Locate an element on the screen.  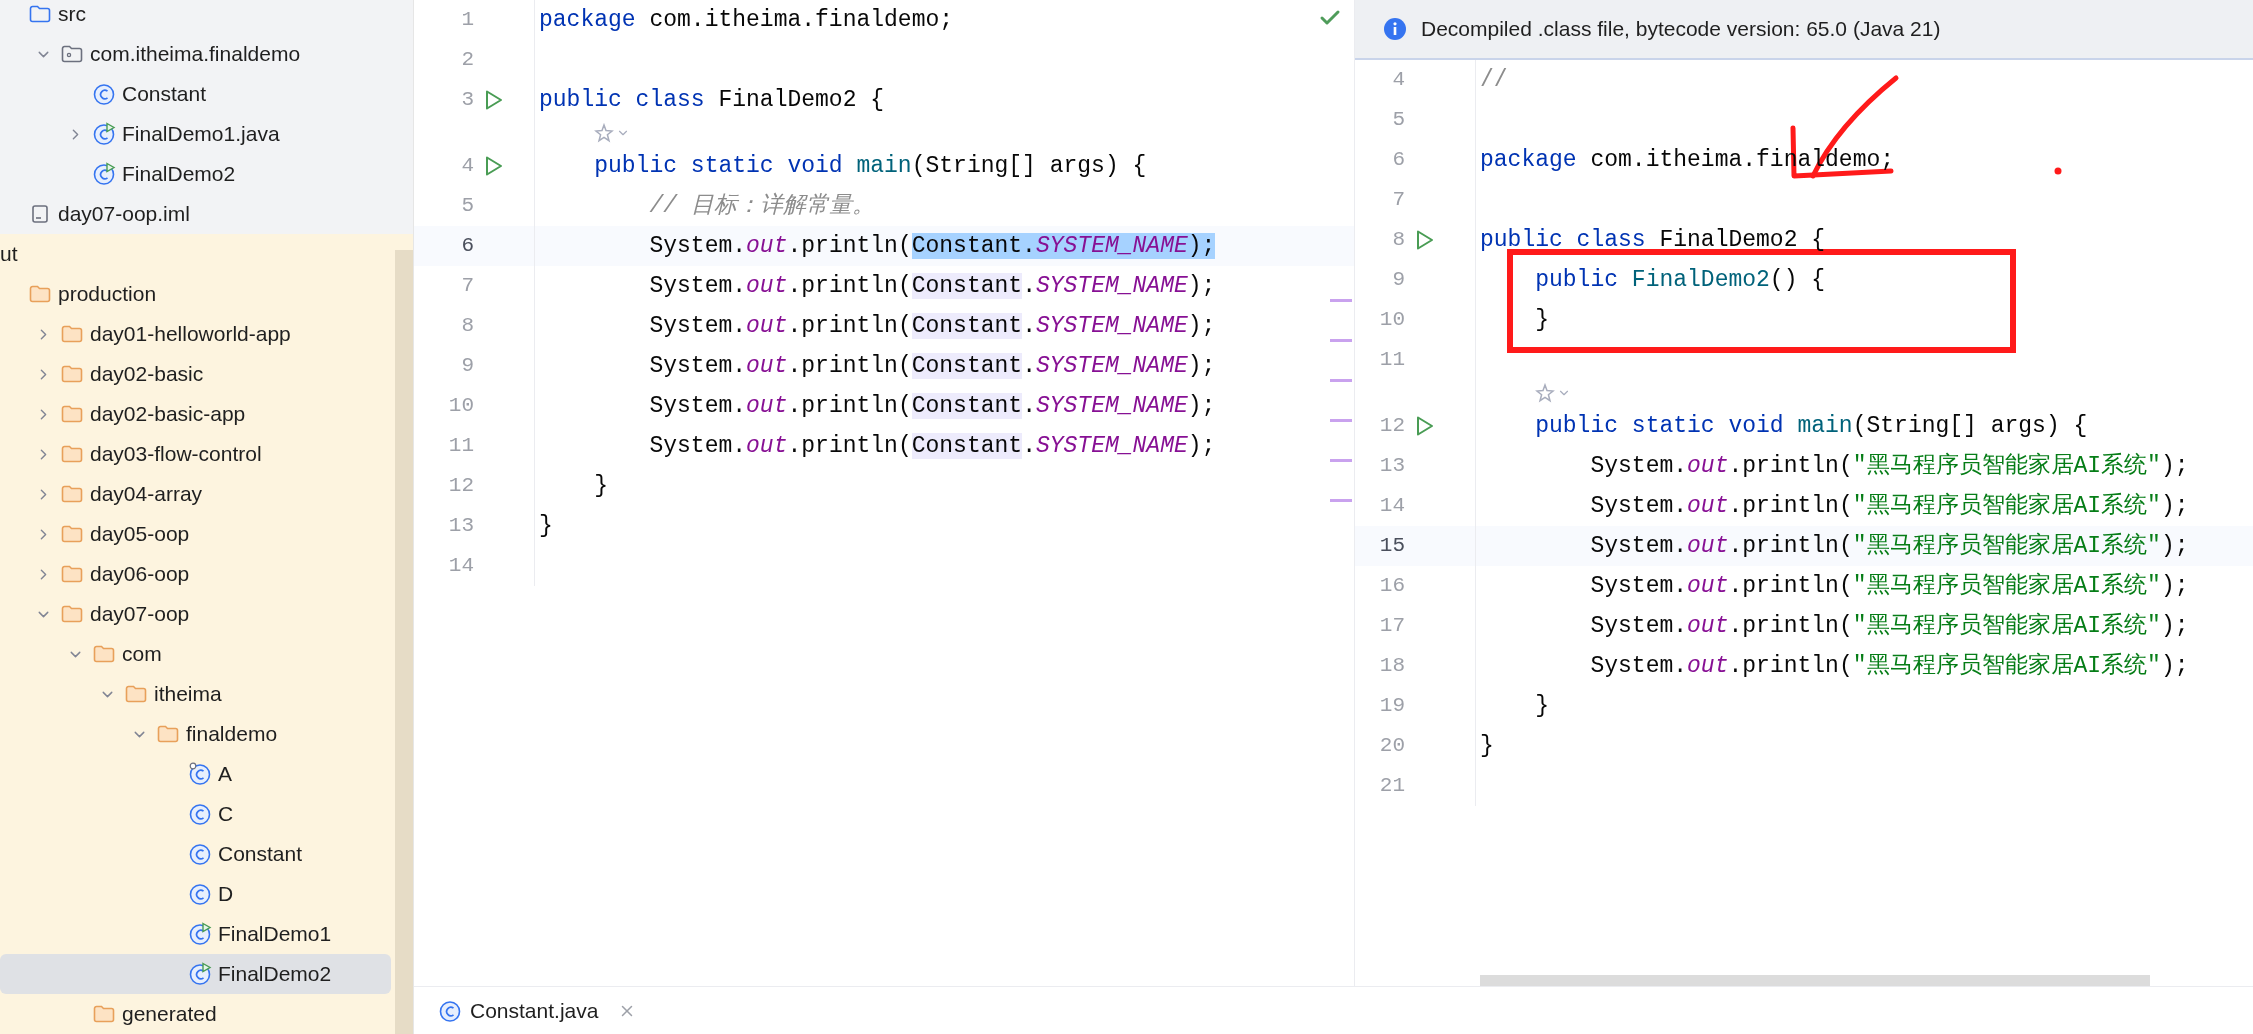
tree-item: day01-helloworld-app is located at coordinates (195, 334).